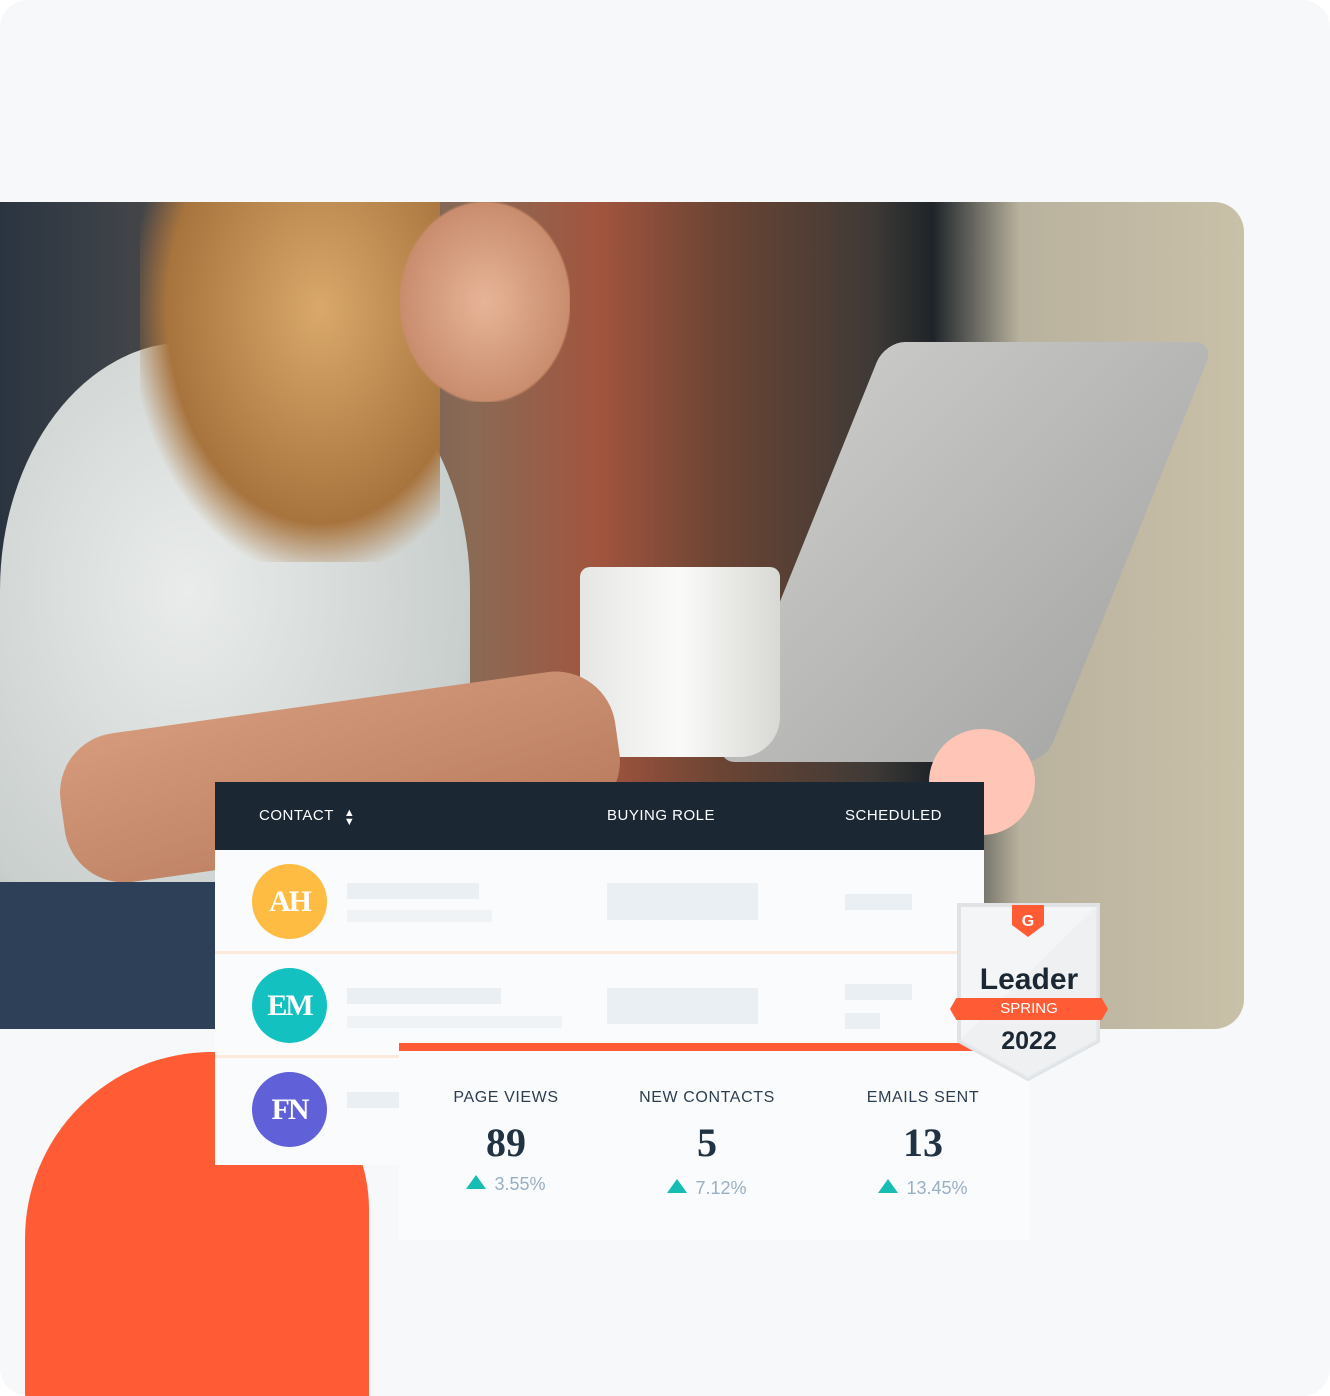 This screenshot has width=1330, height=1396. I want to click on table-row: AH, so click(599, 902).